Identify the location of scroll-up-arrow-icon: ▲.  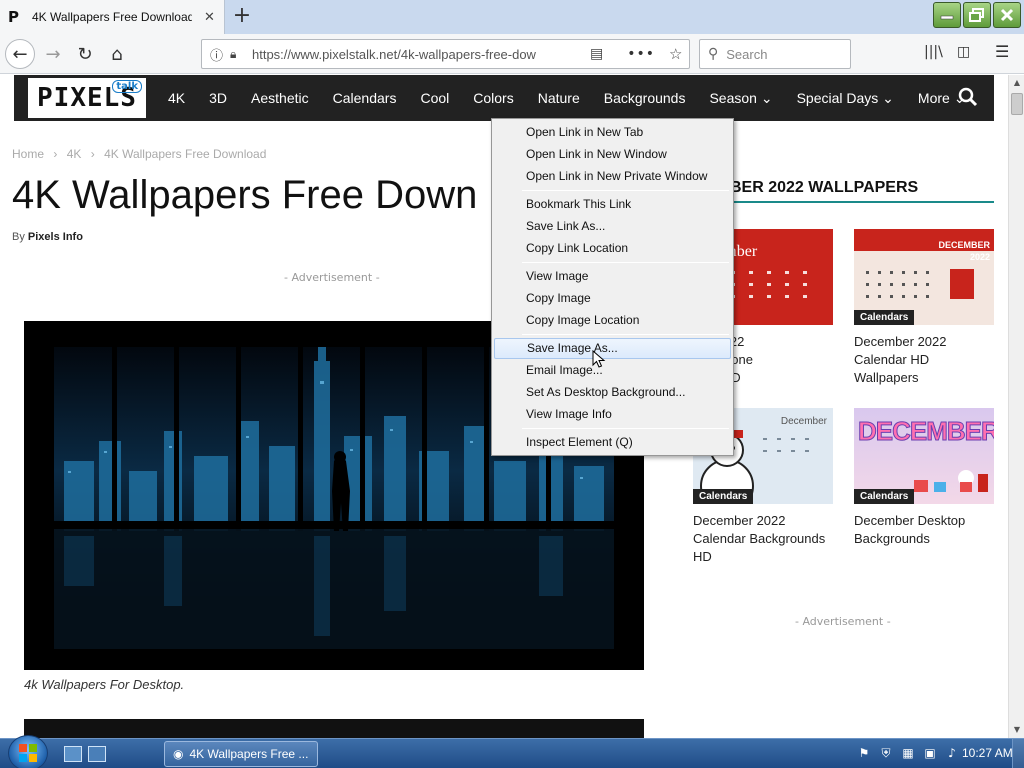
(1016, 83).